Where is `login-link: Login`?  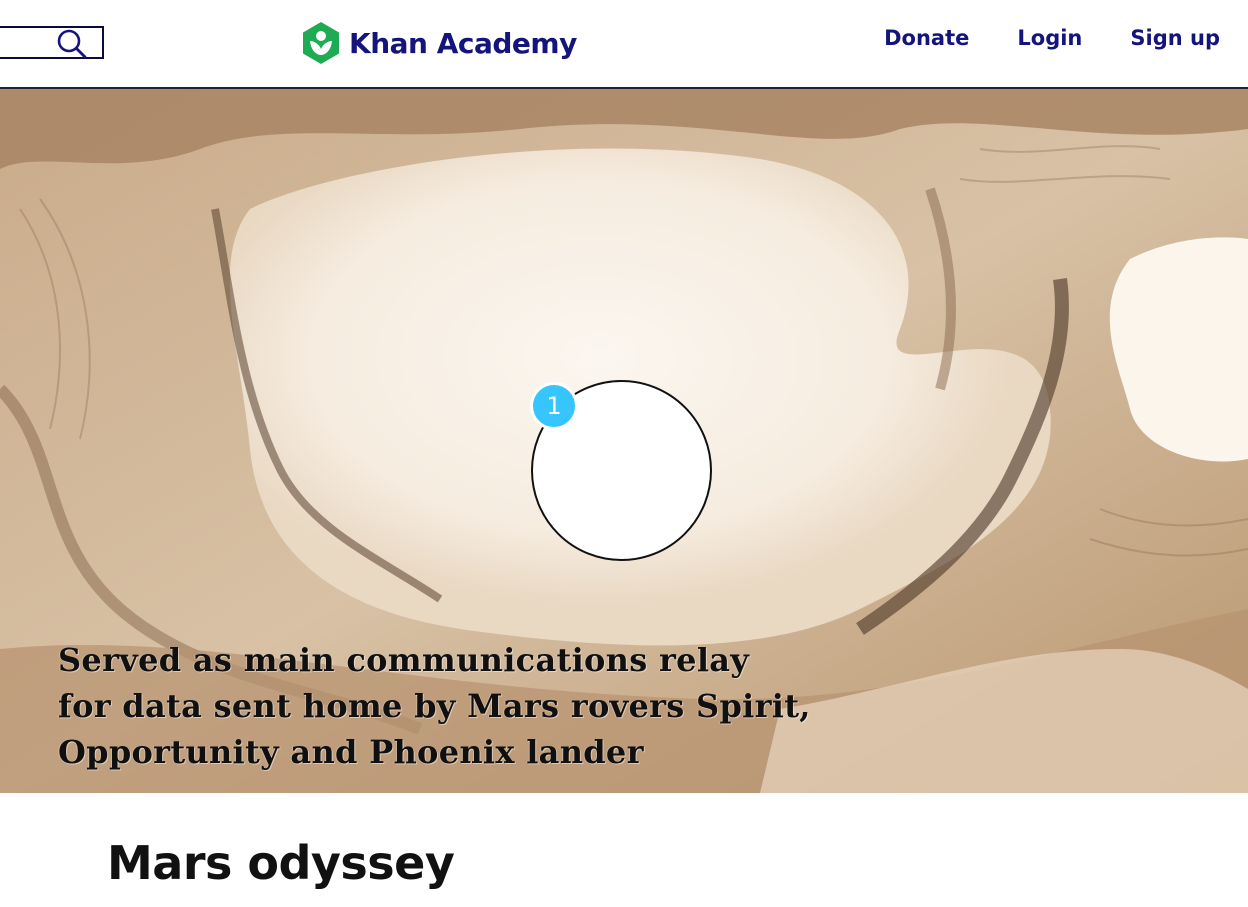
login-link: Login is located at coordinates (1049, 38).